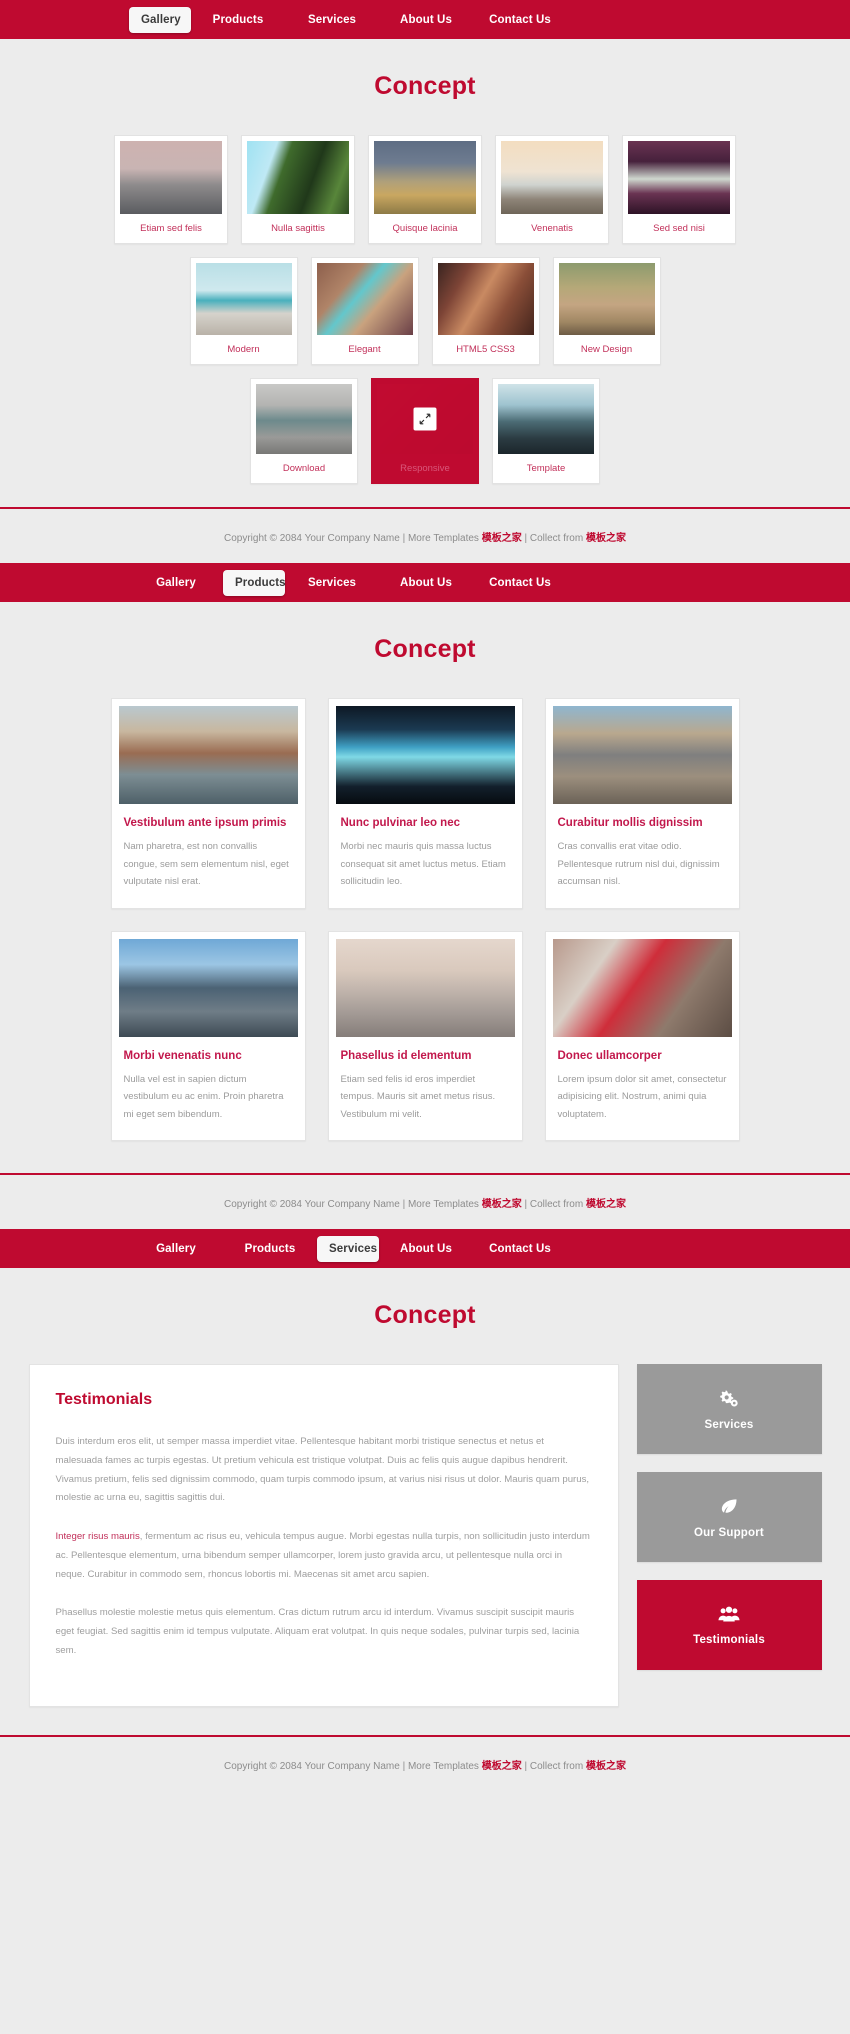 The image size is (850, 2034). Describe the element at coordinates (208, 755) in the screenshot. I see `venice-canal-boats-photo` at that location.